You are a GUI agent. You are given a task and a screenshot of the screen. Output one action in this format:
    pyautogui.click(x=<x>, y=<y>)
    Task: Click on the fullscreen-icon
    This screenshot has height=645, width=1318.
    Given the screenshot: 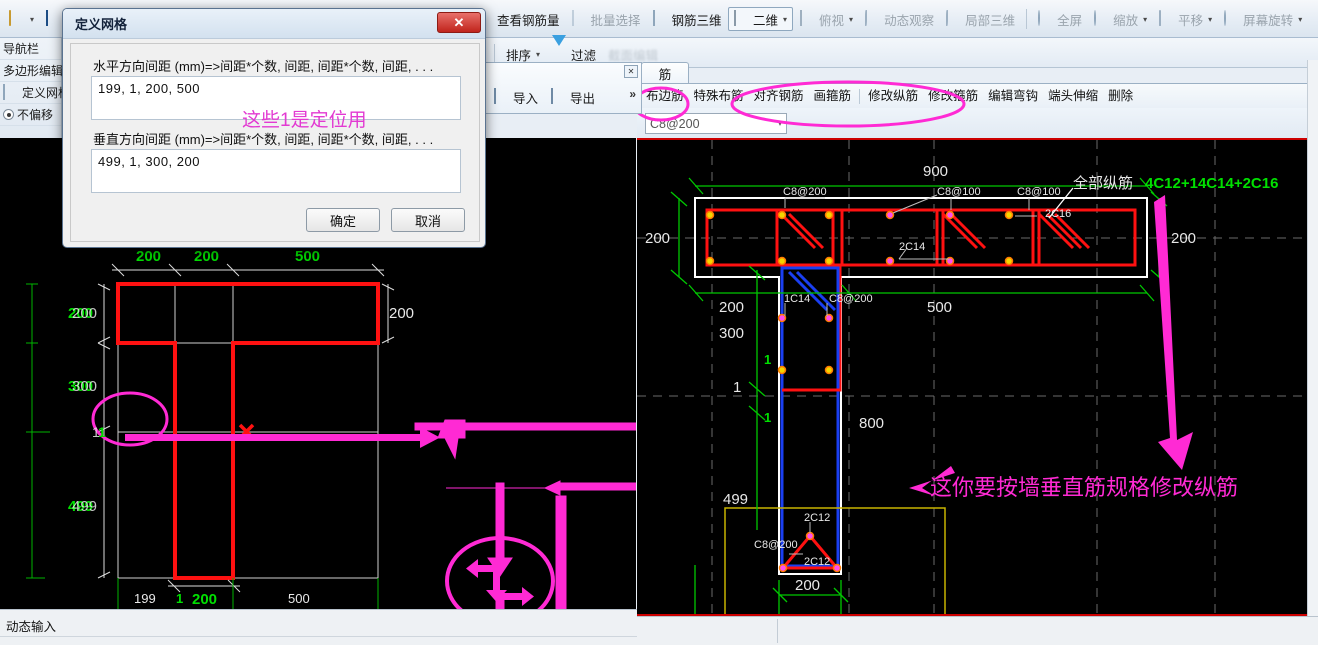 What is the action you would take?
    pyautogui.click(x=1046, y=18)
    